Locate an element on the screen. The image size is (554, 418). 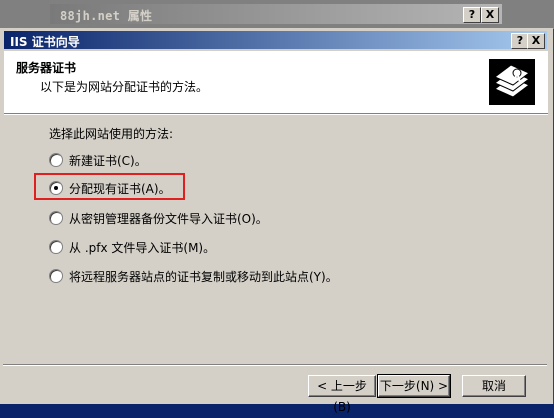
option-label: 从 .pfx 文件导入证书(M)。 is located at coordinates (142, 247).